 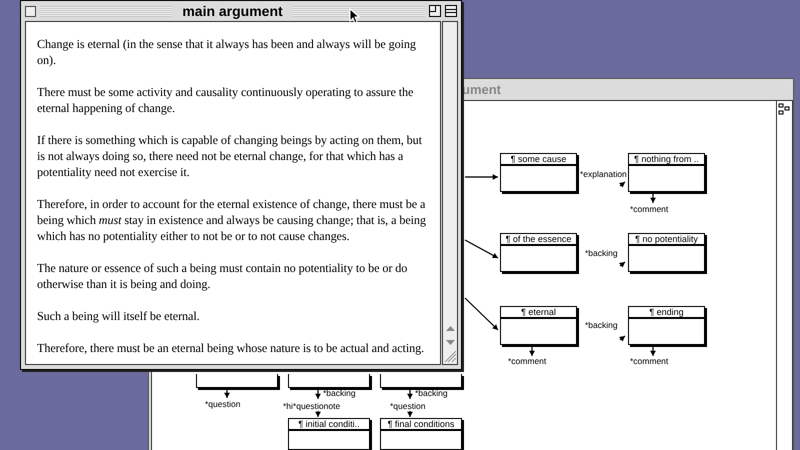 I want to click on link-label: *explanation, so click(x=603, y=174).